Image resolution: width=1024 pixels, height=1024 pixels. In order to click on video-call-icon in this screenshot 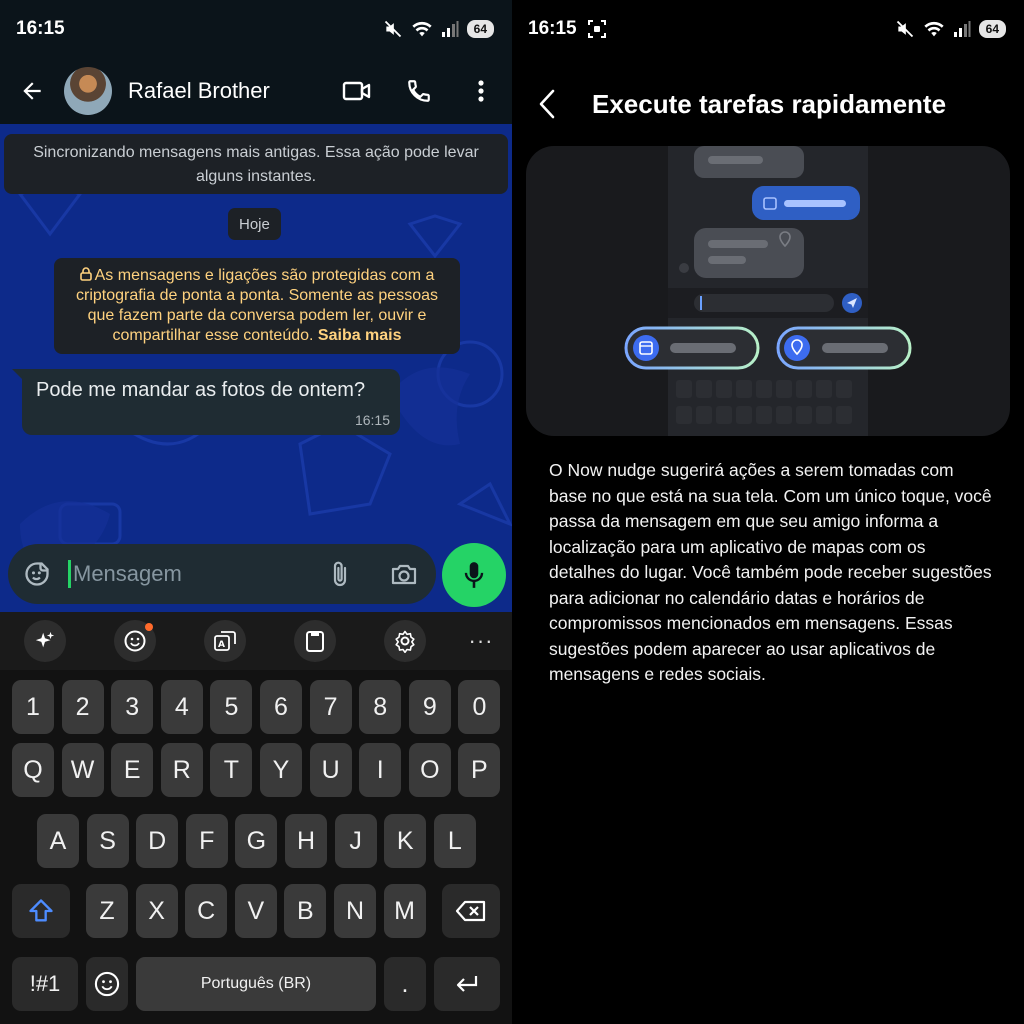, I will do `click(356, 91)`.